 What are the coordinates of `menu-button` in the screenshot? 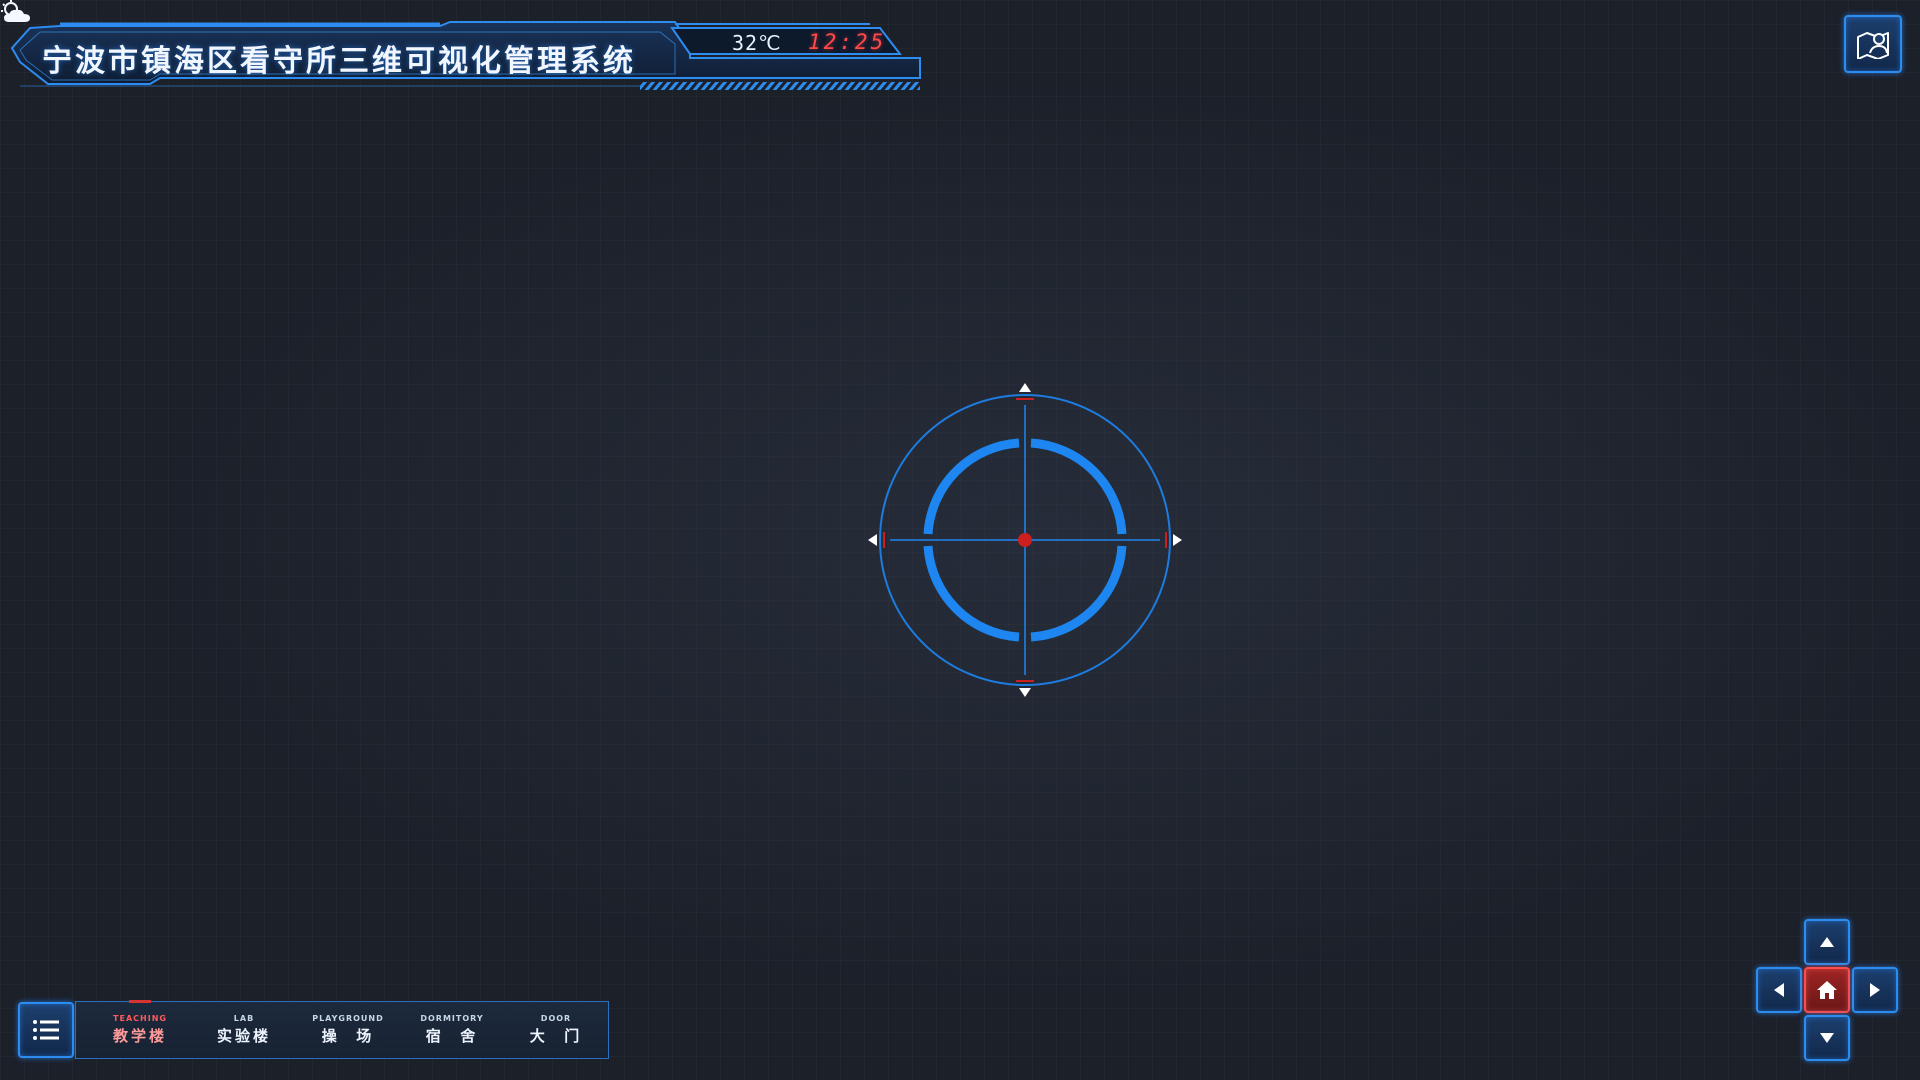 It's located at (46, 1030).